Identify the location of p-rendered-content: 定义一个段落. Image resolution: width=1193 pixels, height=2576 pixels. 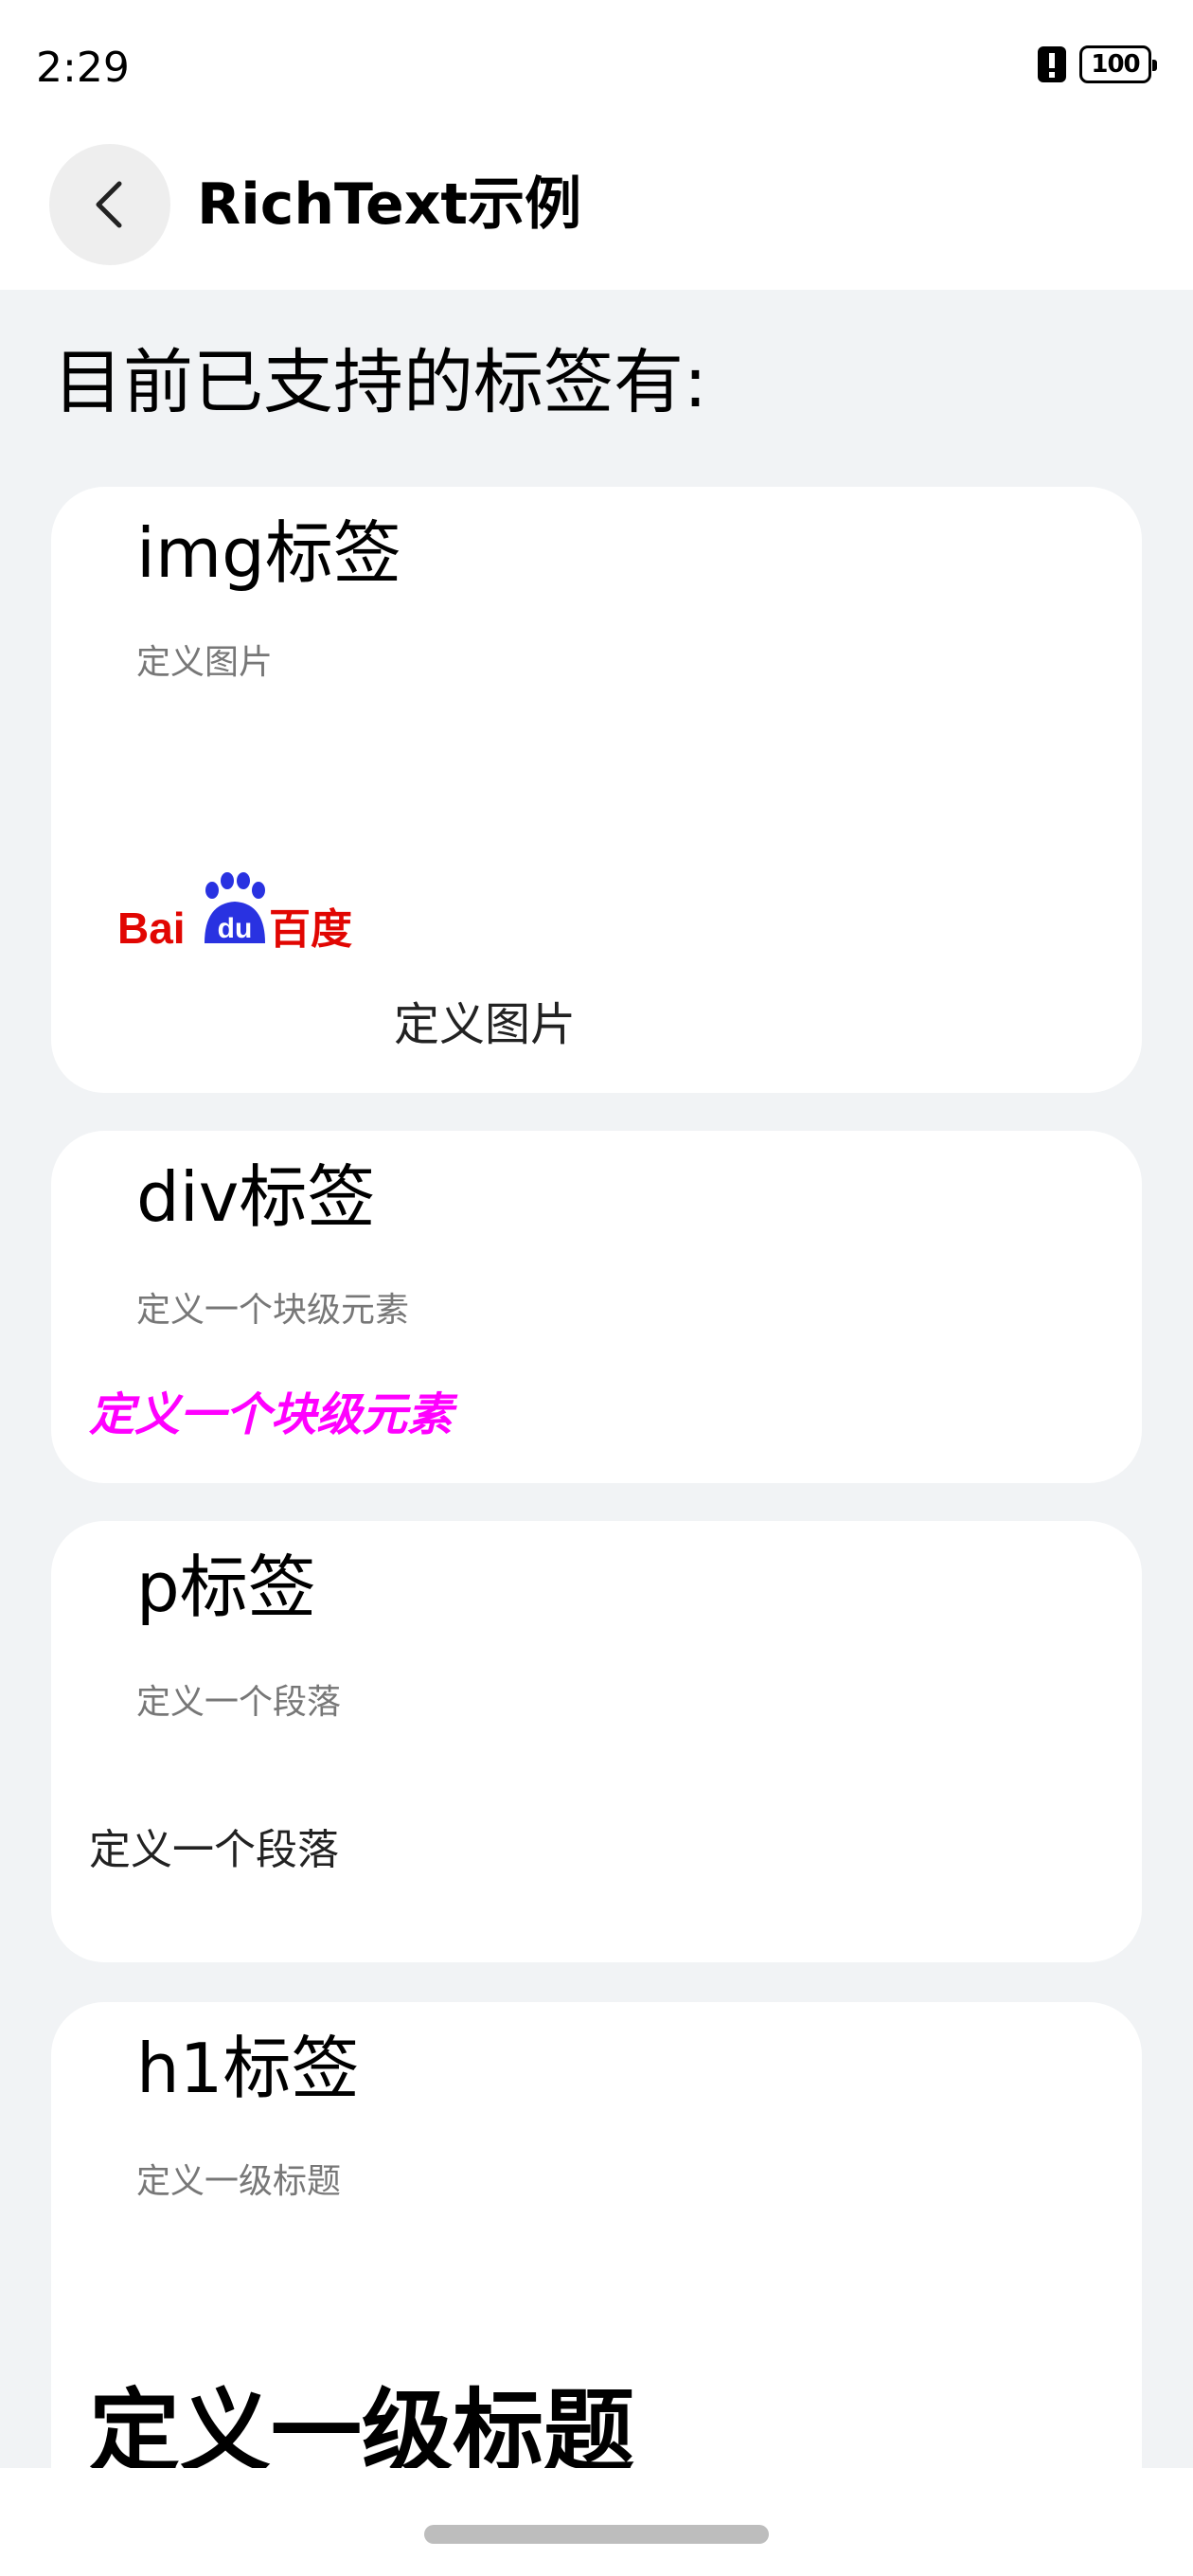
(214, 1850).